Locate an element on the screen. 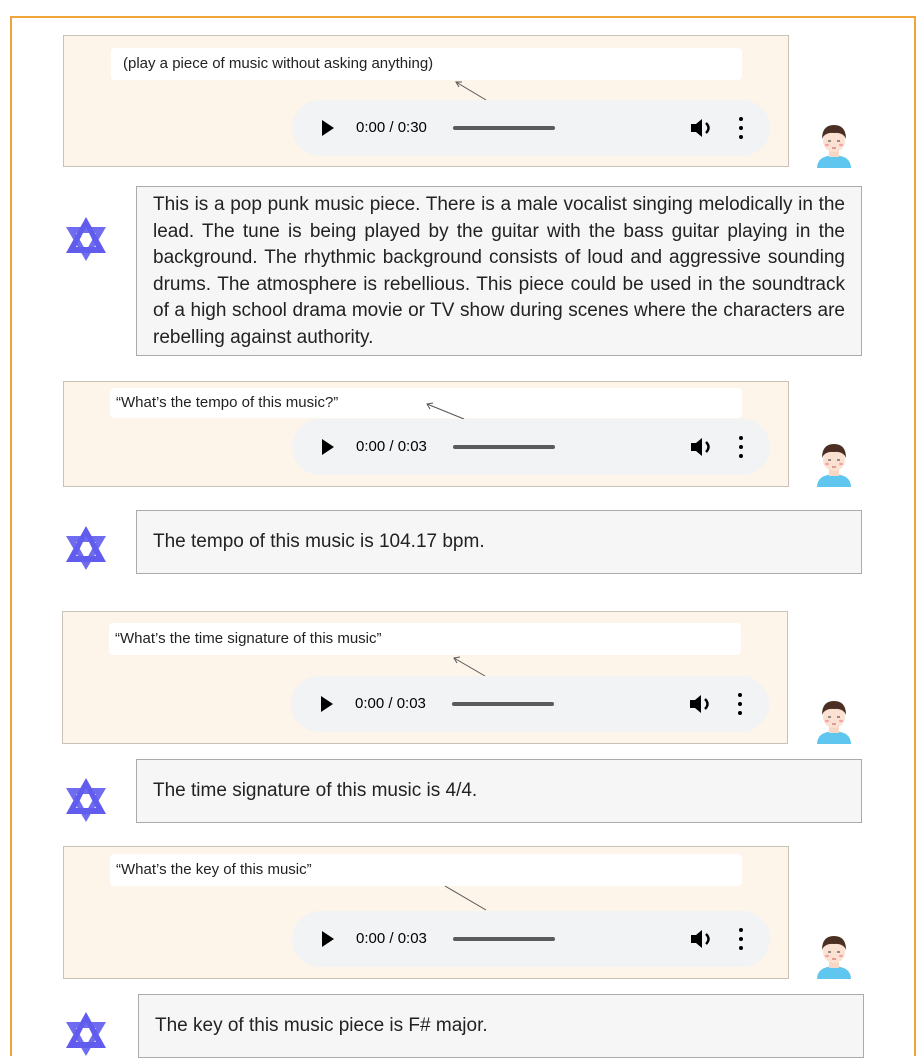 The width and height of the screenshot is (921, 1058). player-time: 0:00 / 0:30 is located at coordinates (391, 127).